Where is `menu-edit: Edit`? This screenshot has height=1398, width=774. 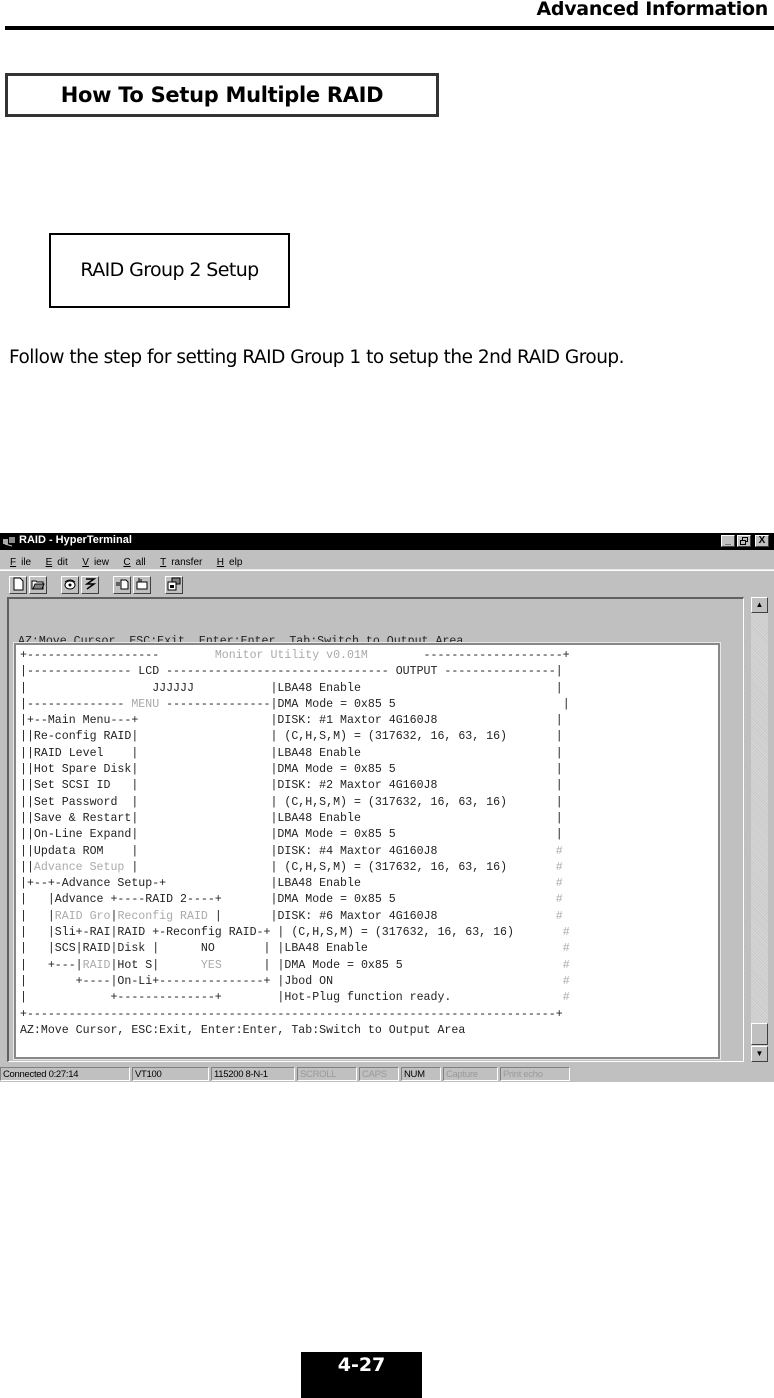
menu-edit: Edit is located at coordinates (54, 561).